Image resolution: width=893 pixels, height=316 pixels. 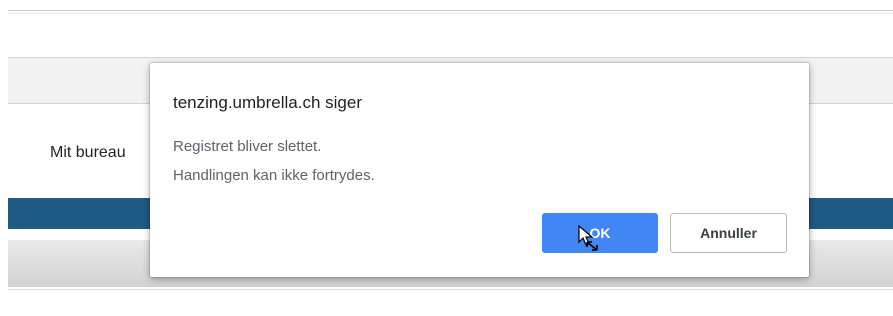 What do you see at coordinates (728, 233) in the screenshot?
I see `cancel-button: Annuller` at bounding box center [728, 233].